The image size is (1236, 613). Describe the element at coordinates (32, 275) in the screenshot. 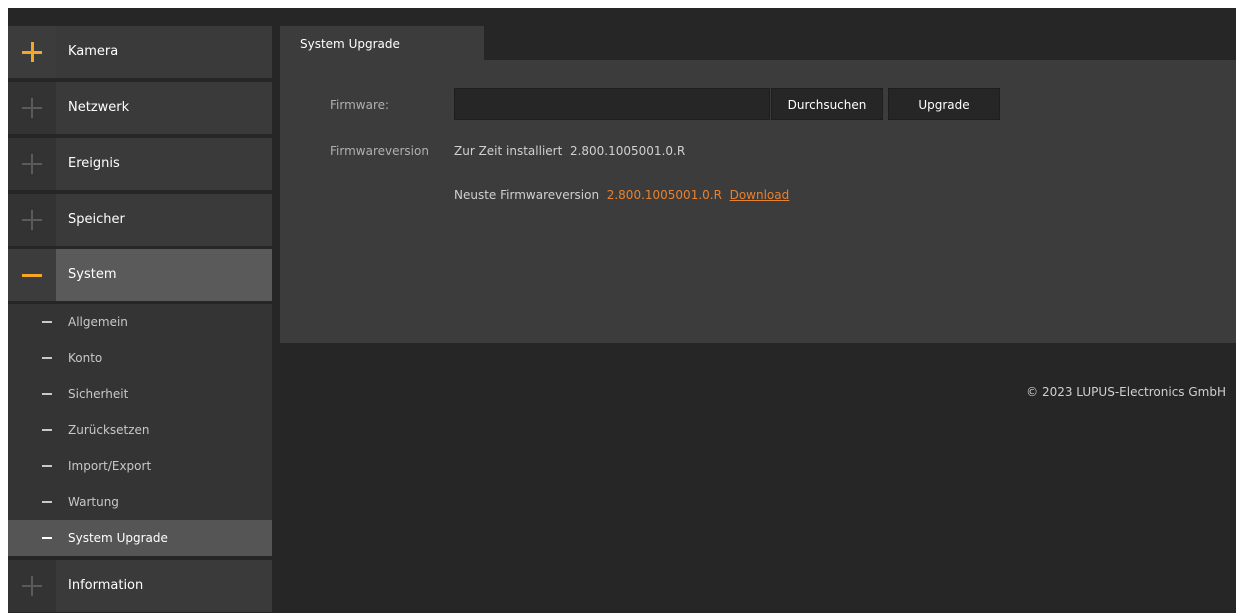

I see `minus-icon` at that location.